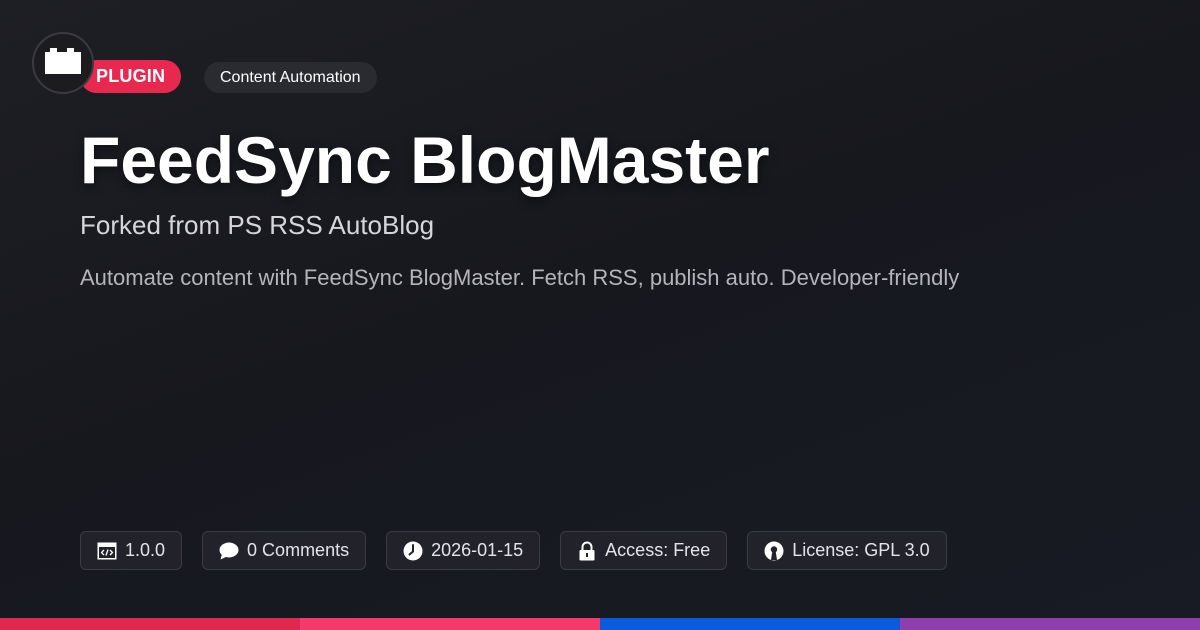 The width and height of the screenshot is (1200, 630). What do you see at coordinates (413, 551) in the screenshot?
I see `clock-icon` at bounding box center [413, 551].